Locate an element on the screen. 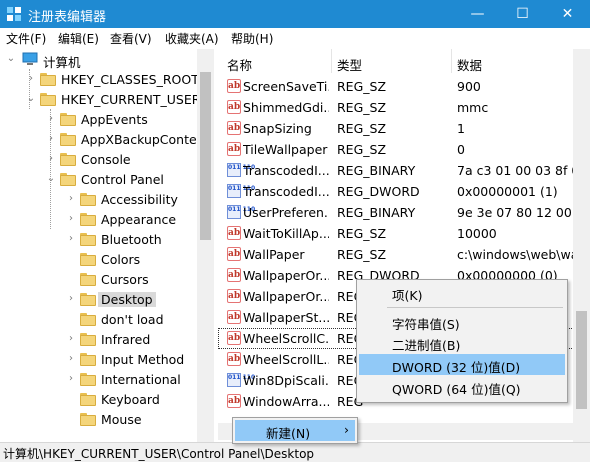 This screenshot has height=462, width=590. menu-file: 文件(F) is located at coordinates (26, 38).